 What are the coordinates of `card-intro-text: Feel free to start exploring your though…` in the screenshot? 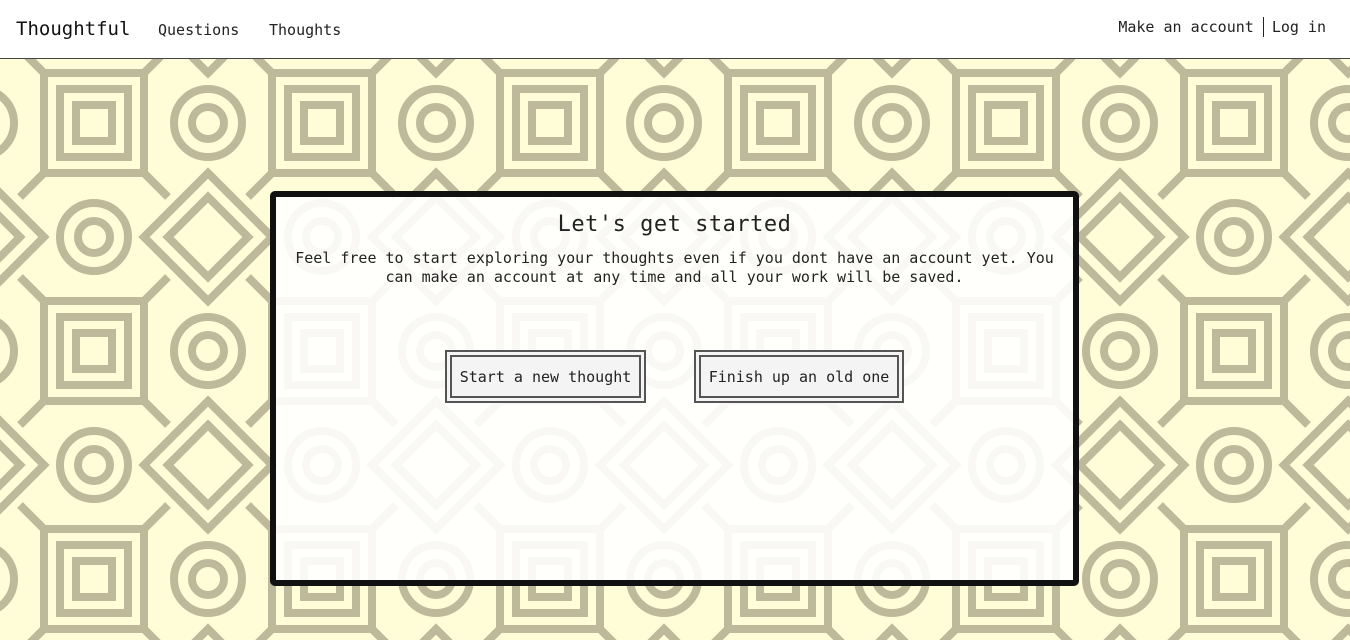 It's located at (674, 267).